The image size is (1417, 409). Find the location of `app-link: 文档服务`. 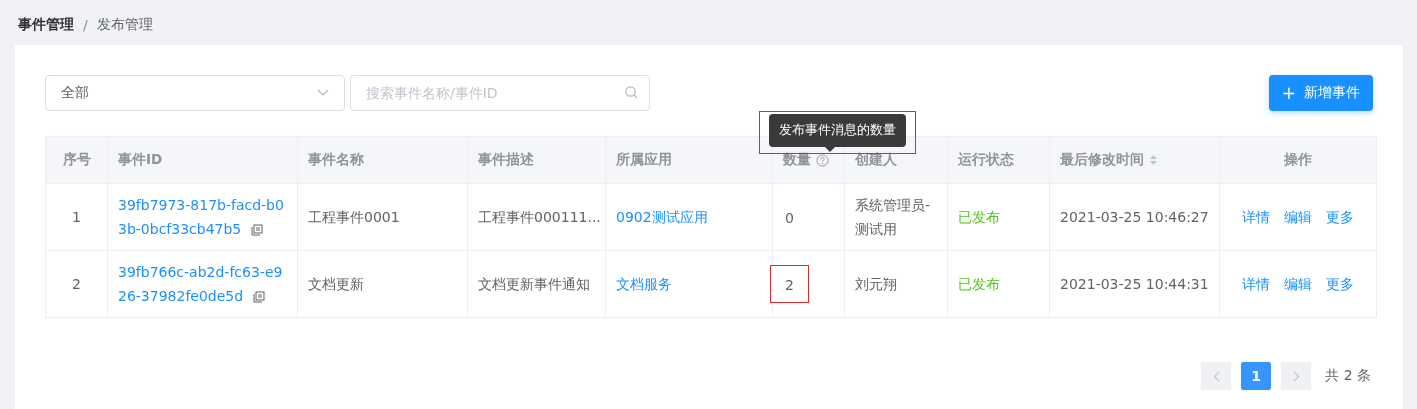

app-link: 文档服务 is located at coordinates (644, 284).